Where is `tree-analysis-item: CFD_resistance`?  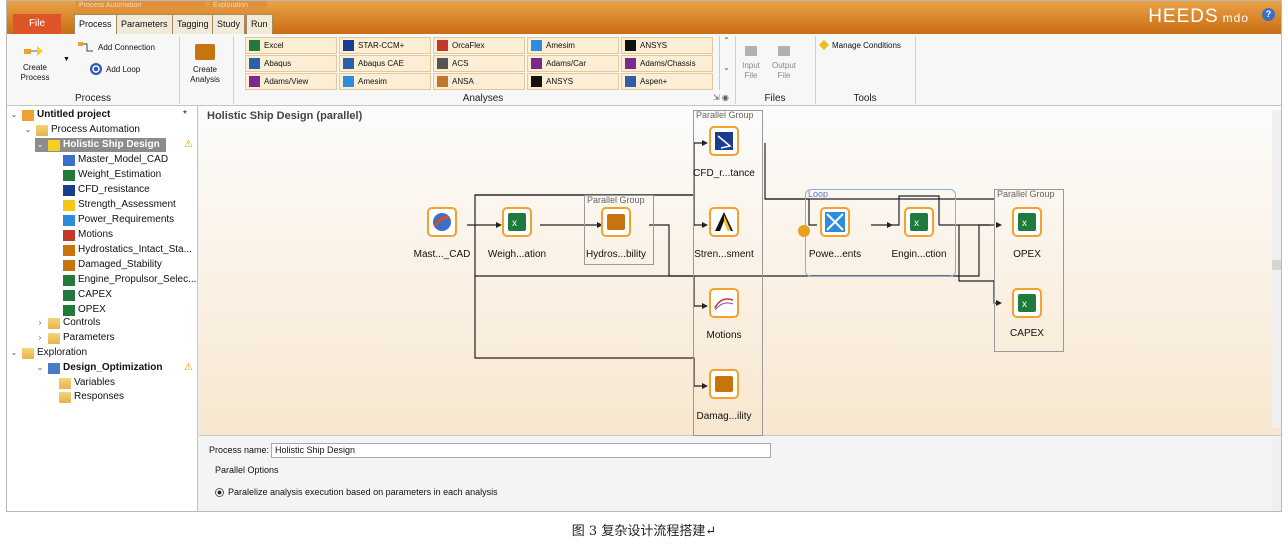
tree-analysis-item: CFD_resistance is located at coordinates (106, 190).